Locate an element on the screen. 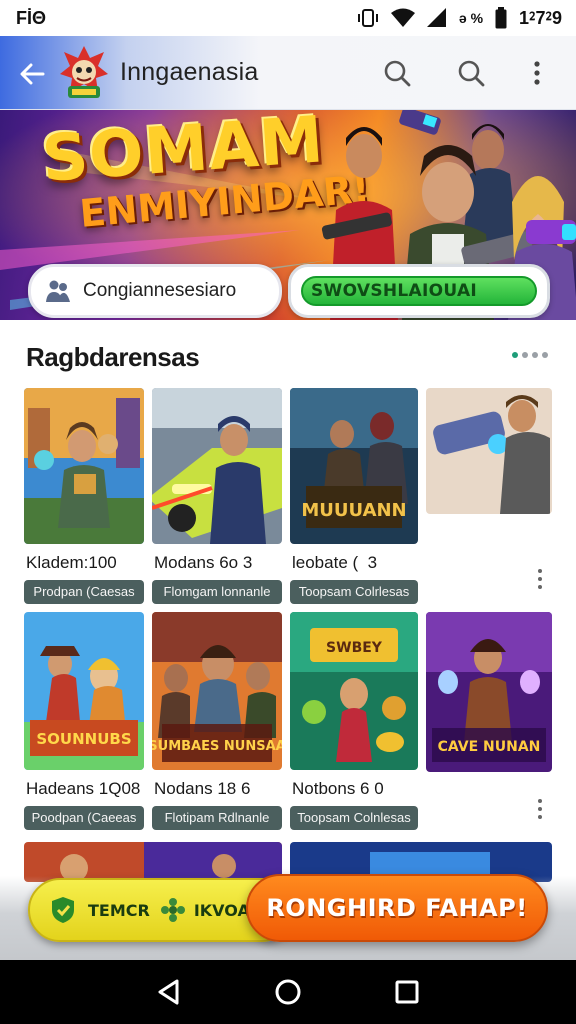 The height and width of the screenshot is (1024, 576). game-card: Kladem:1­0­0 Prodpan (Caesas is located at coordinates (84, 496).